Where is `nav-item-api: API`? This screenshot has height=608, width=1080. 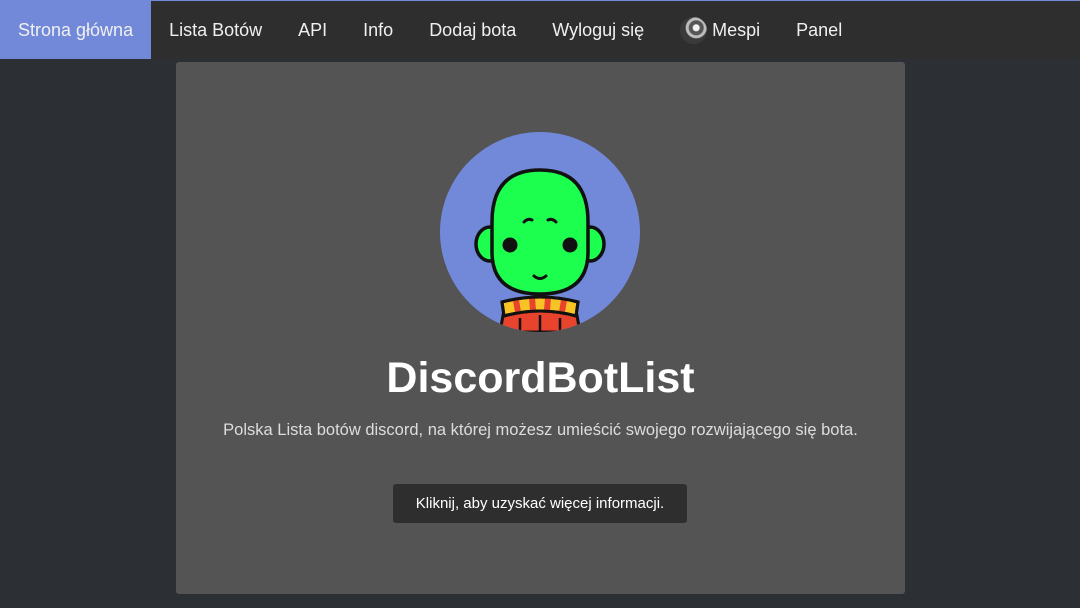
nav-item-api: API is located at coordinates (312, 30).